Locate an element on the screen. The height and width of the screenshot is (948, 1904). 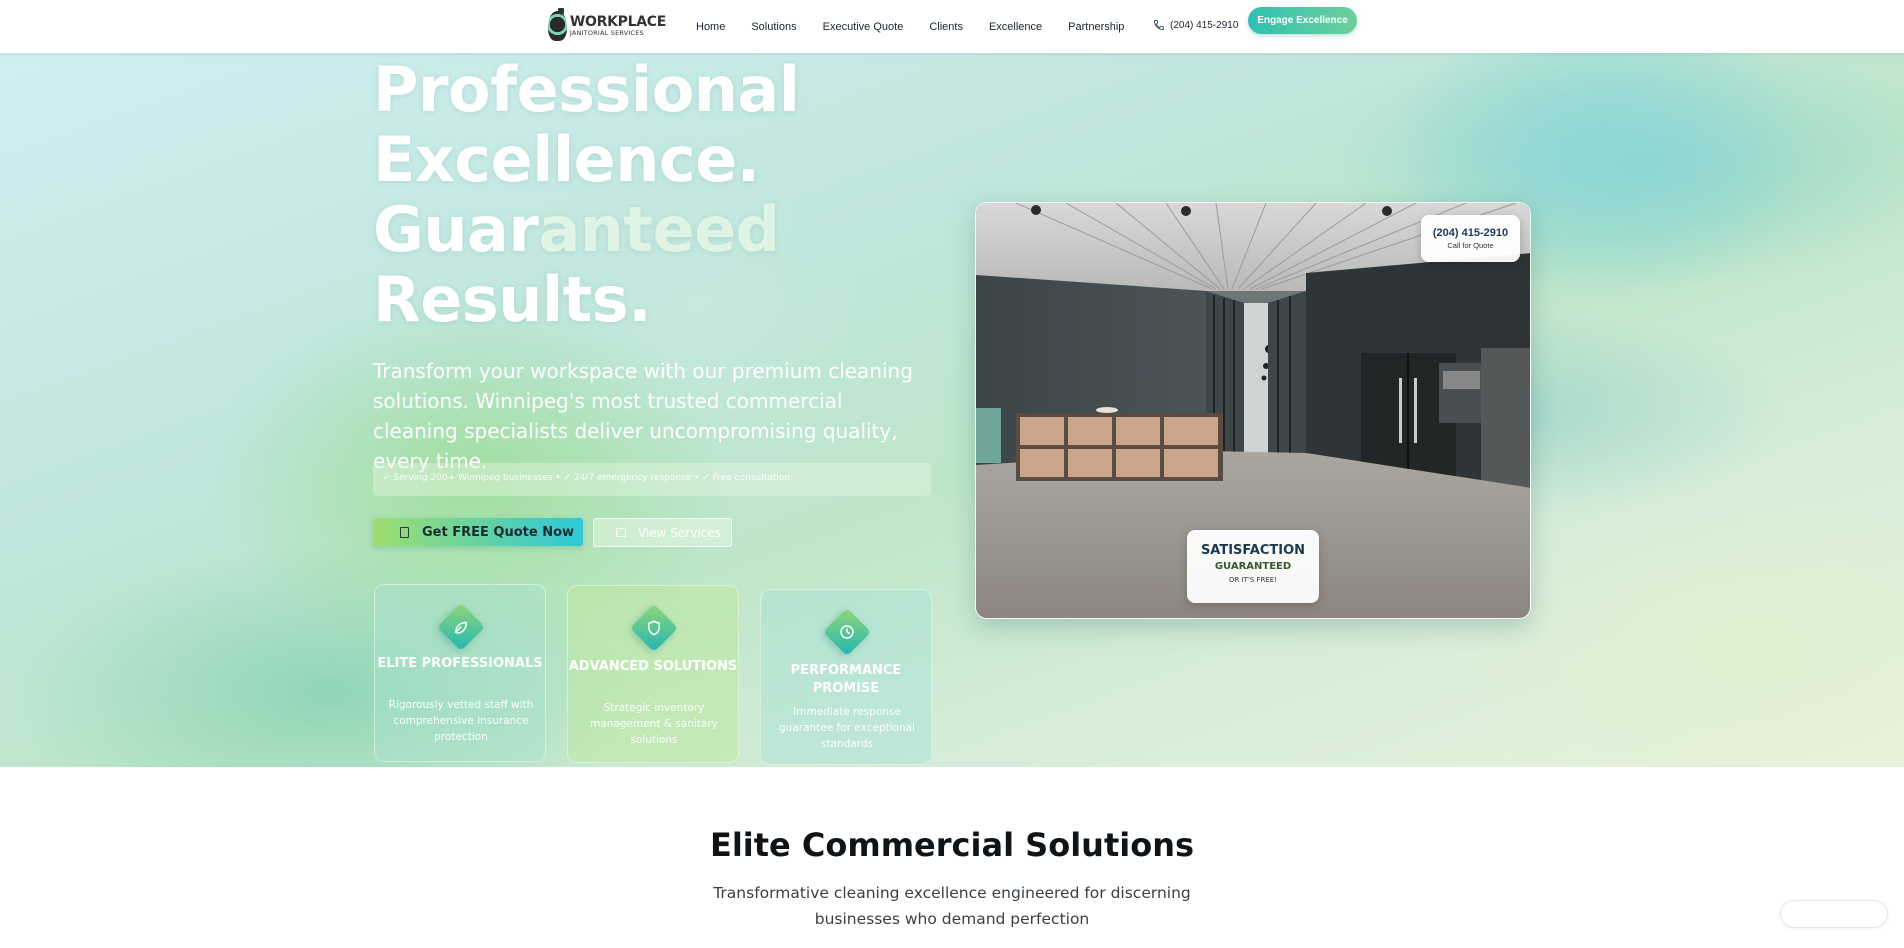
nav-link-partnership: Partnership is located at coordinates (1096, 27).